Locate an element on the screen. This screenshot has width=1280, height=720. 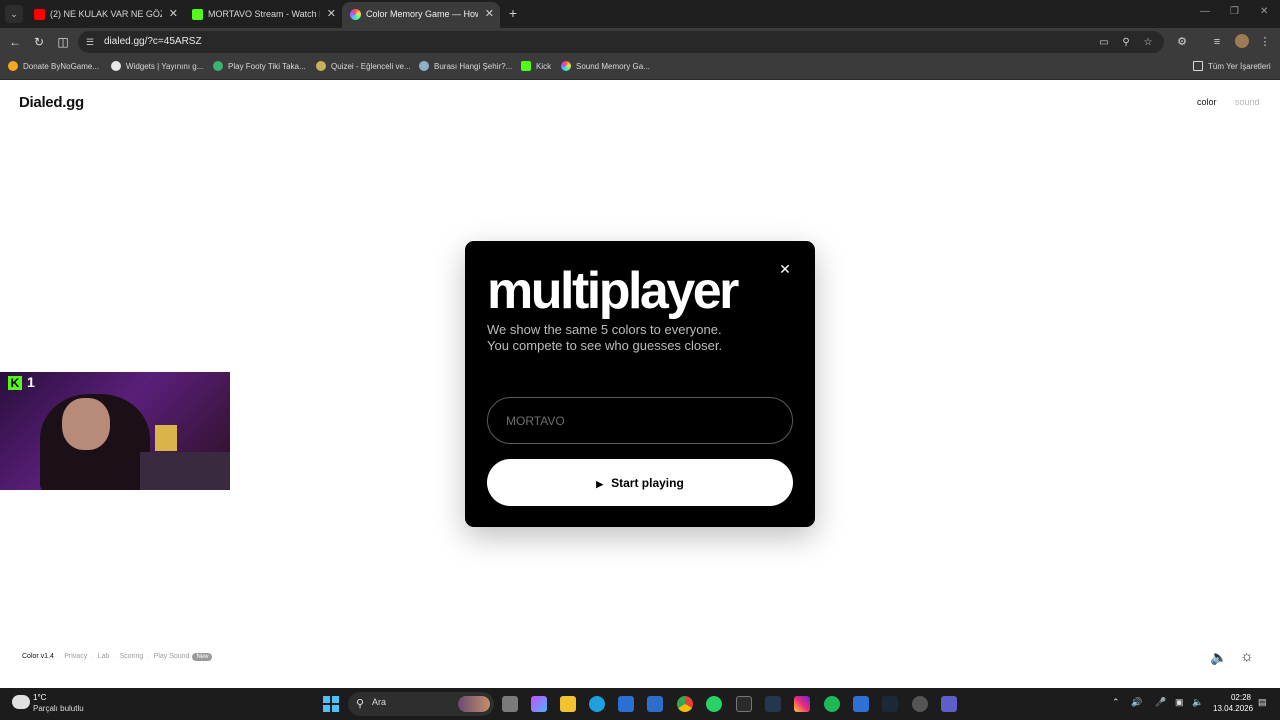
windows-start-icon is located at coordinates (331, 704).